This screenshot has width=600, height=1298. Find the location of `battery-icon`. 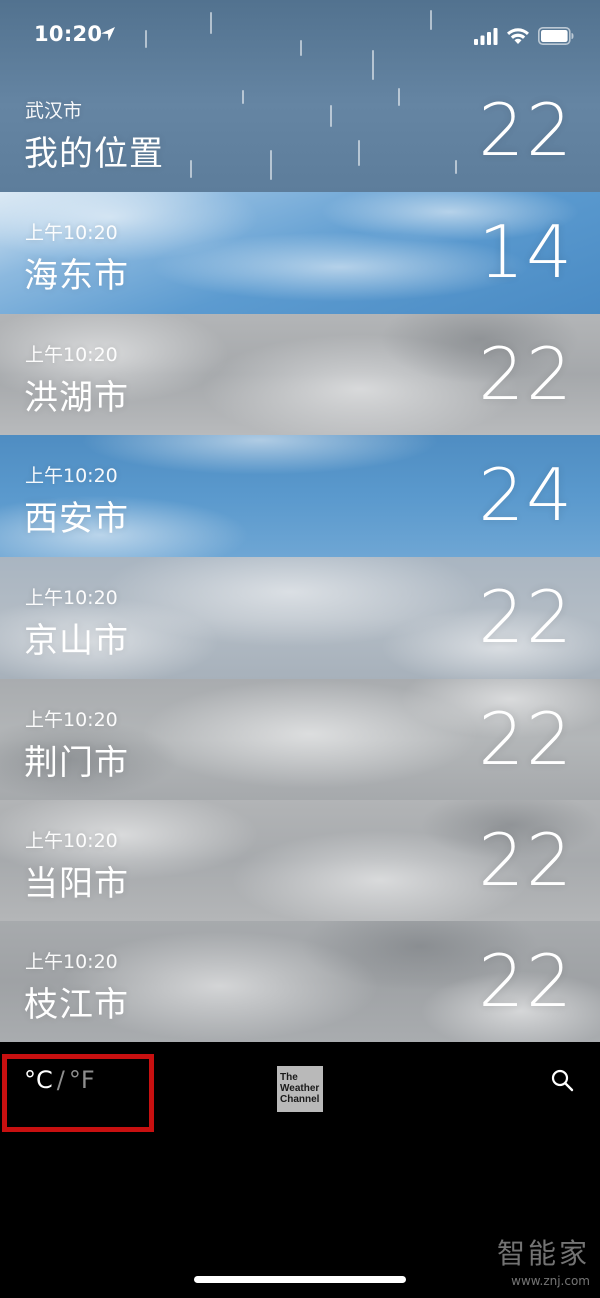

battery-icon is located at coordinates (556, 36).